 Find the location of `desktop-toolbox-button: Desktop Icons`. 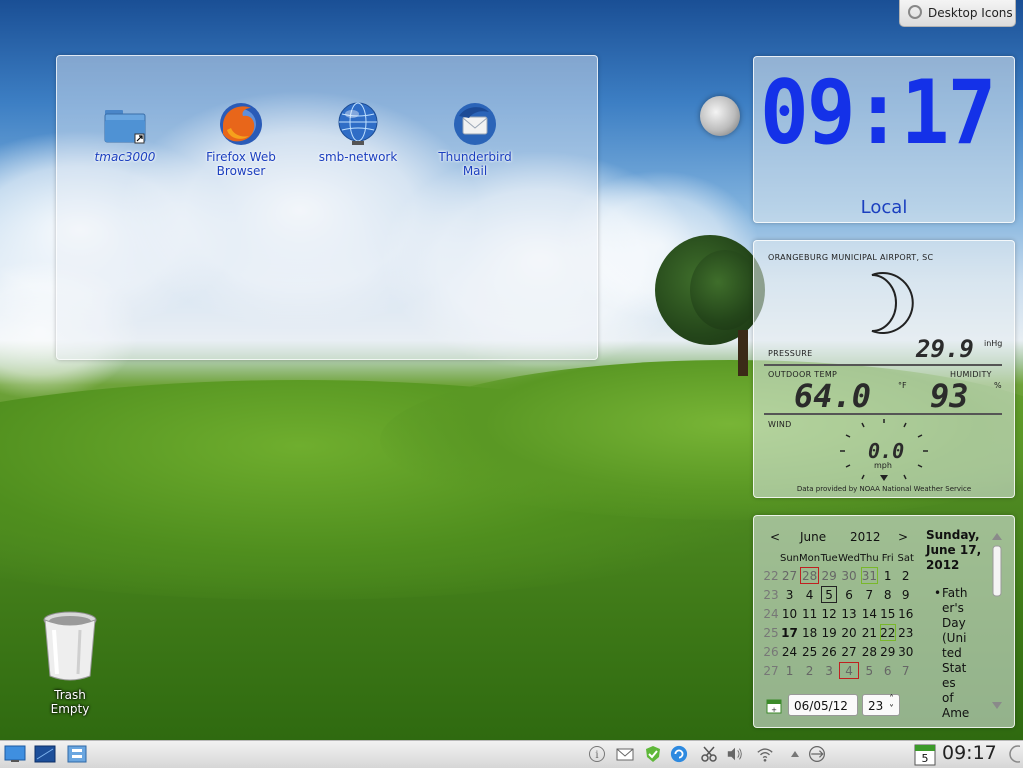

desktop-toolbox-button: Desktop Icons is located at coordinates (957, 13).